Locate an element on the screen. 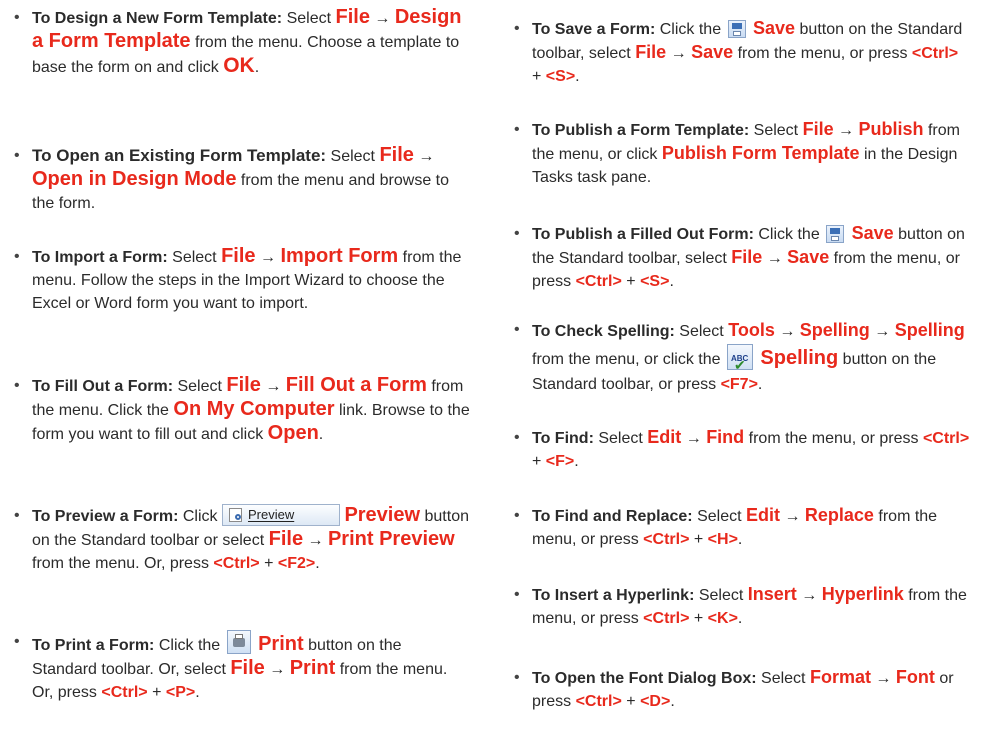  print-icon is located at coordinates (238, 642).